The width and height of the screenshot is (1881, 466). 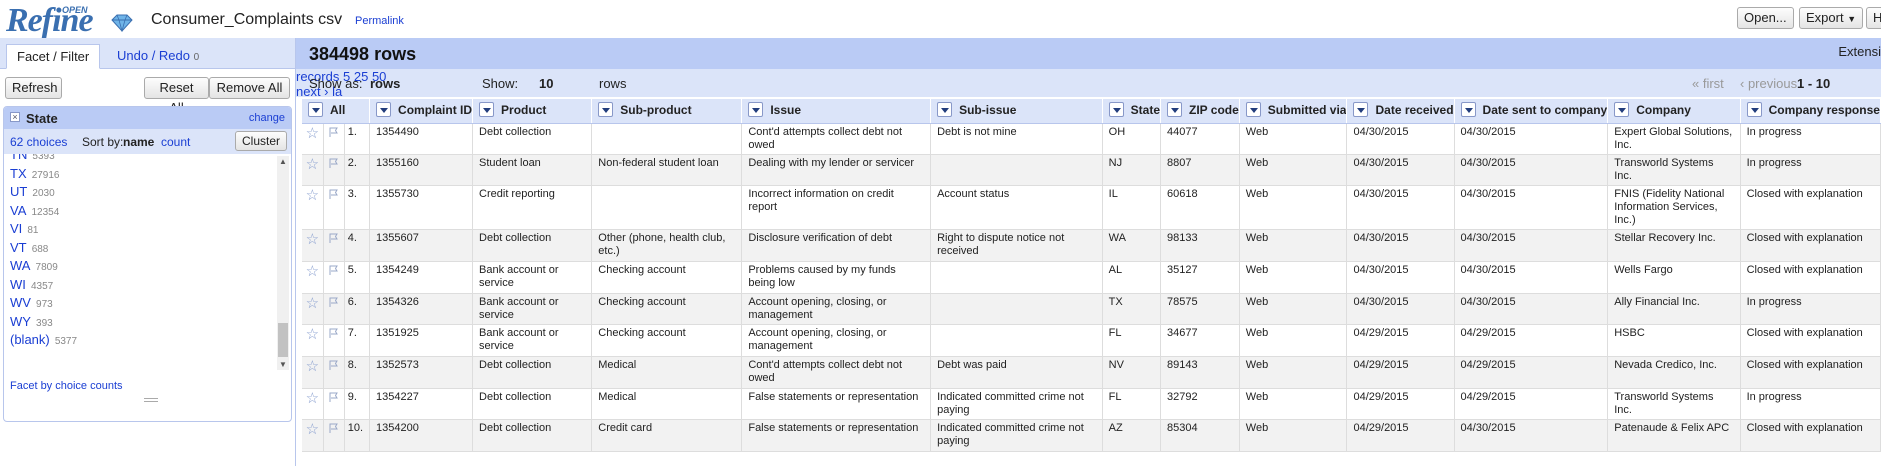 I want to click on table-cell: Account opening, closing, or management, so click(x=836, y=309).